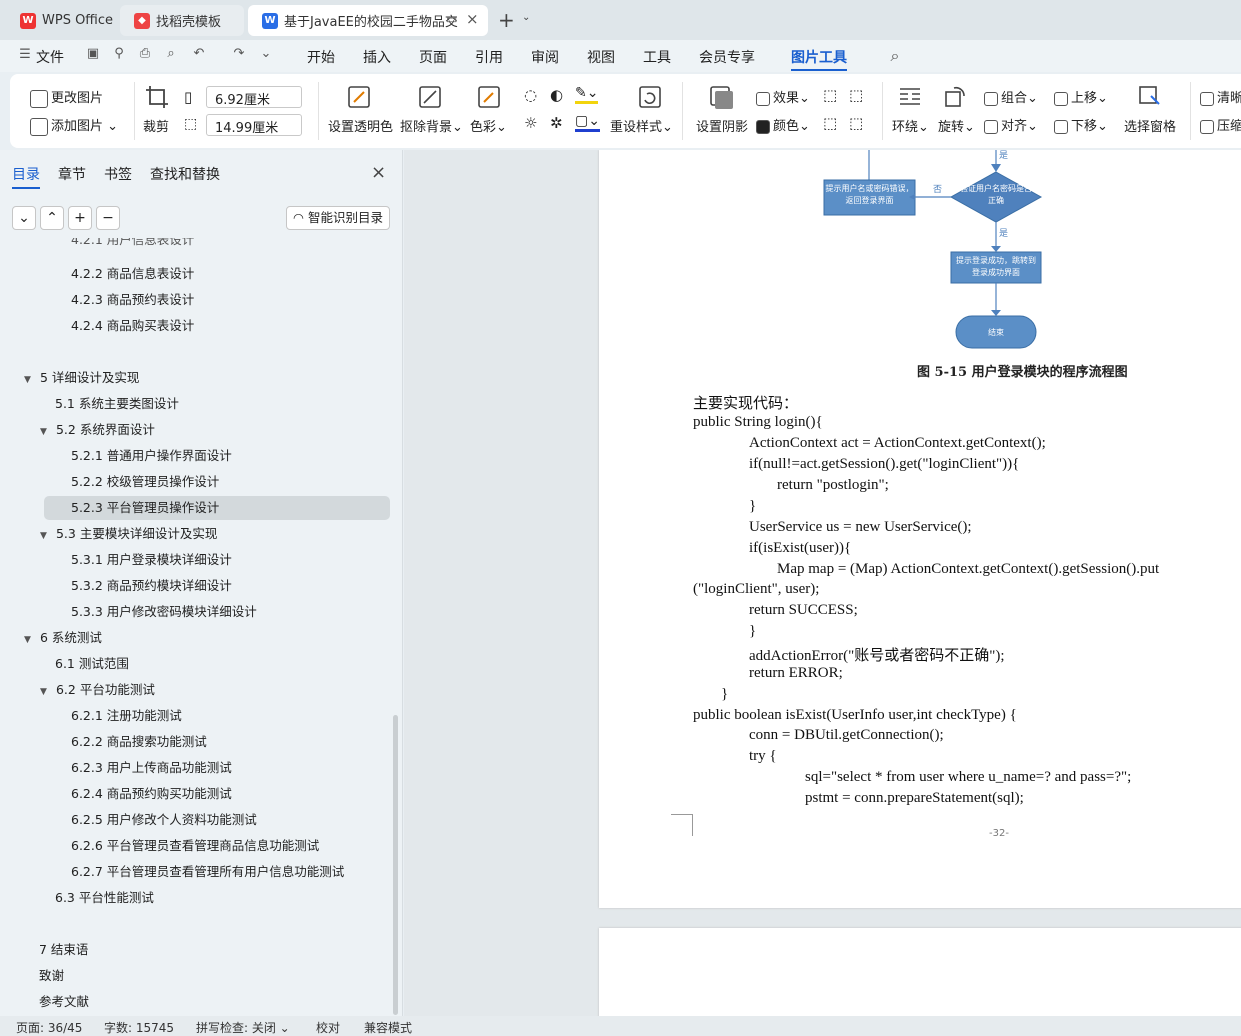 The height and width of the screenshot is (1036, 1241). Describe the element at coordinates (108, 218) in the screenshot. I see `remove-icon: −` at that location.